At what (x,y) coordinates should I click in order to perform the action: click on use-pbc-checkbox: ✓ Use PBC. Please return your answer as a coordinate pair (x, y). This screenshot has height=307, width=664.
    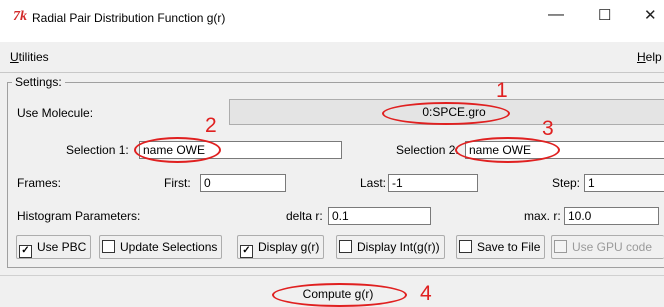
    Looking at the image, I should click on (54, 247).